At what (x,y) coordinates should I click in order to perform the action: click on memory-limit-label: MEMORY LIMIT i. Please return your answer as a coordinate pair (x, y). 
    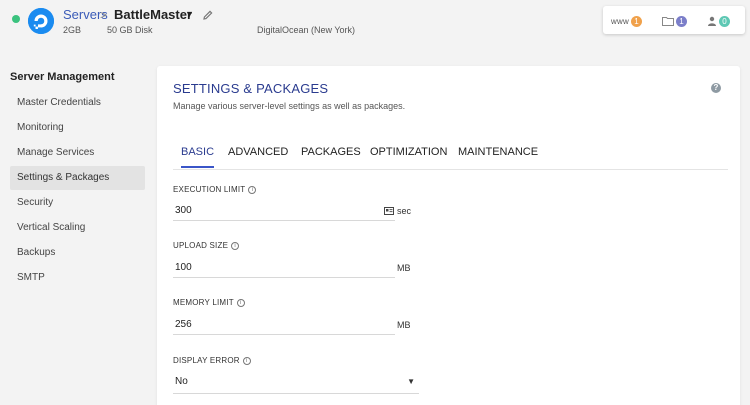
    Looking at the image, I should click on (209, 302).